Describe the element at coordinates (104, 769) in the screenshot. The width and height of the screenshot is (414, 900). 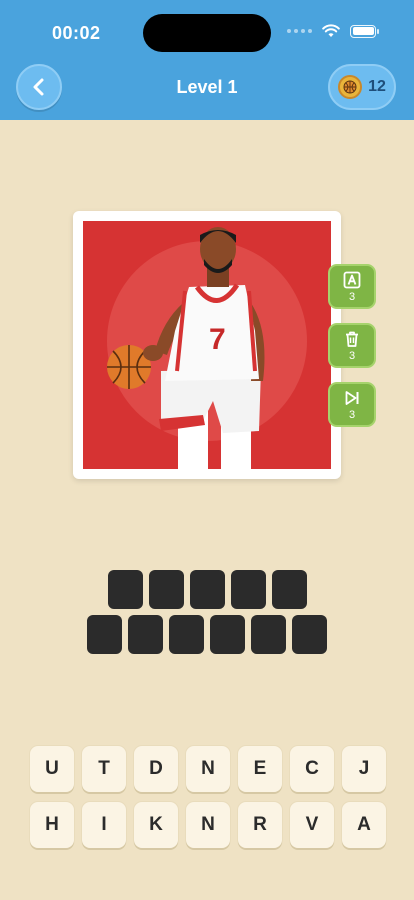
I see `letter-key: T` at that location.